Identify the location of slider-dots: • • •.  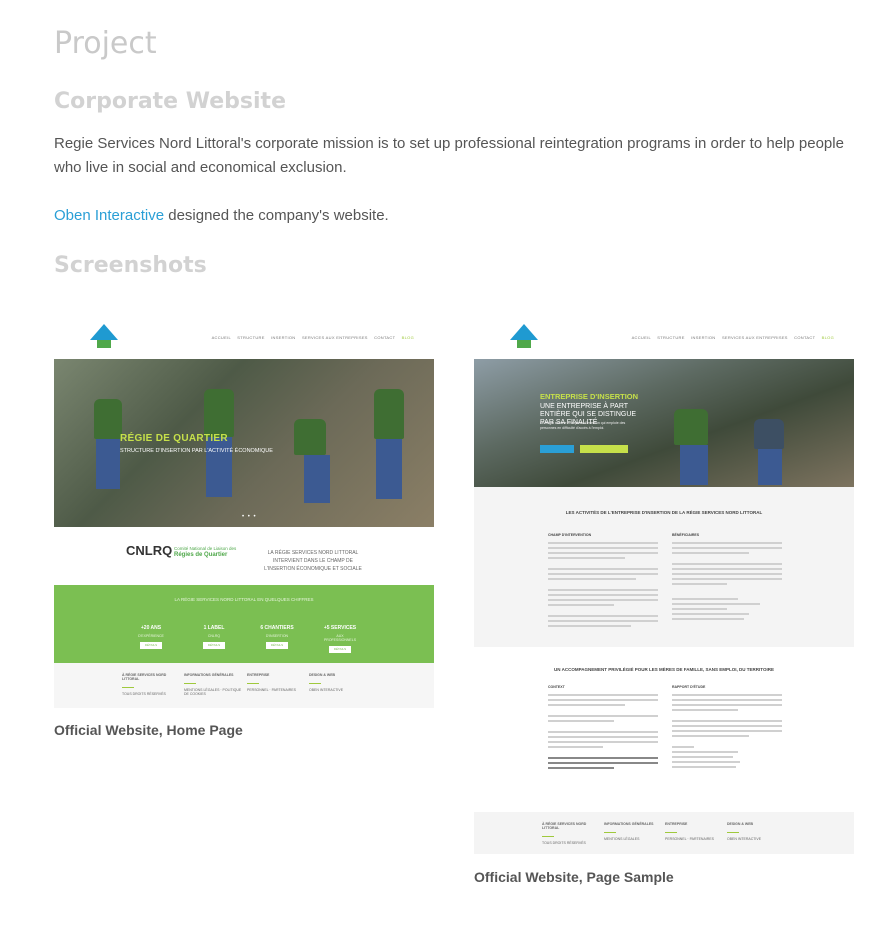
(249, 517).